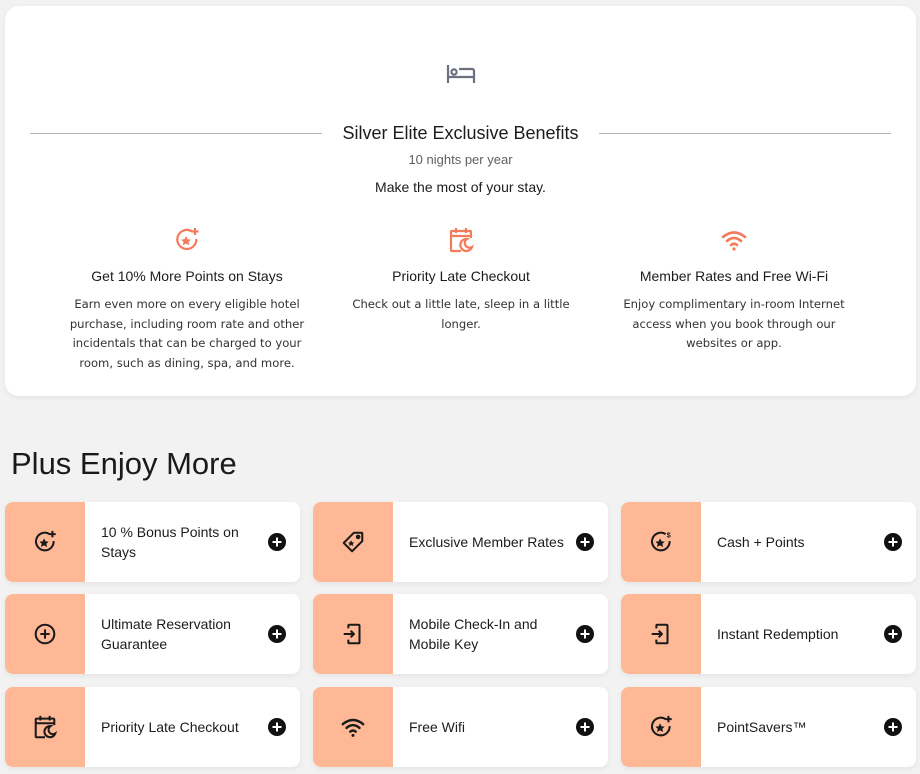 Image resolution: width=920 pixels, height=774 pixels. Describe the element at coordinates (166, 634) in the screenshot. I see `benefit-label: Ultimate Reservation Guarantee` at that location.